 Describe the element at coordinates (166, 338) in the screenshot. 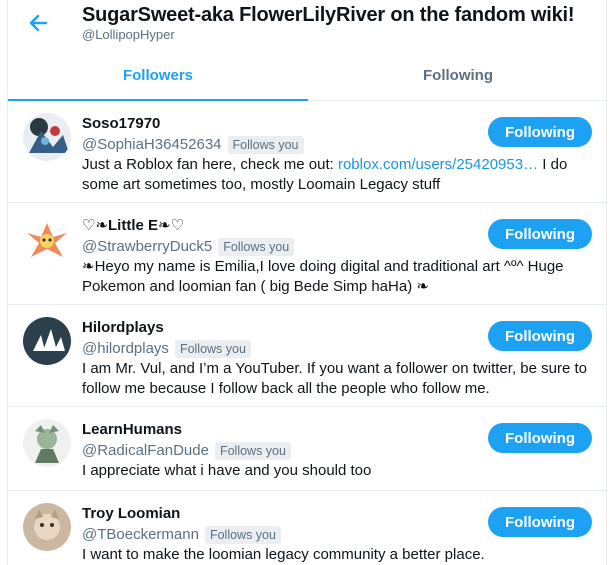

I see `user-meta: Hilordplays @hilordplays Follows you` at that location.